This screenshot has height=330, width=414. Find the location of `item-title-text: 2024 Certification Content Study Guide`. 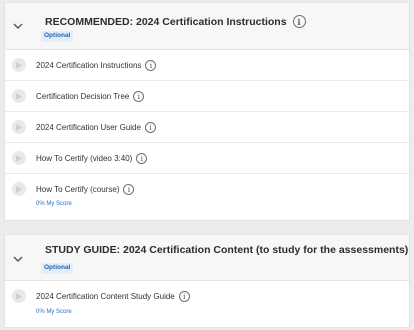

item-title-text: 2024 Certification Content Study Guide is located at coordinates (105, 296).